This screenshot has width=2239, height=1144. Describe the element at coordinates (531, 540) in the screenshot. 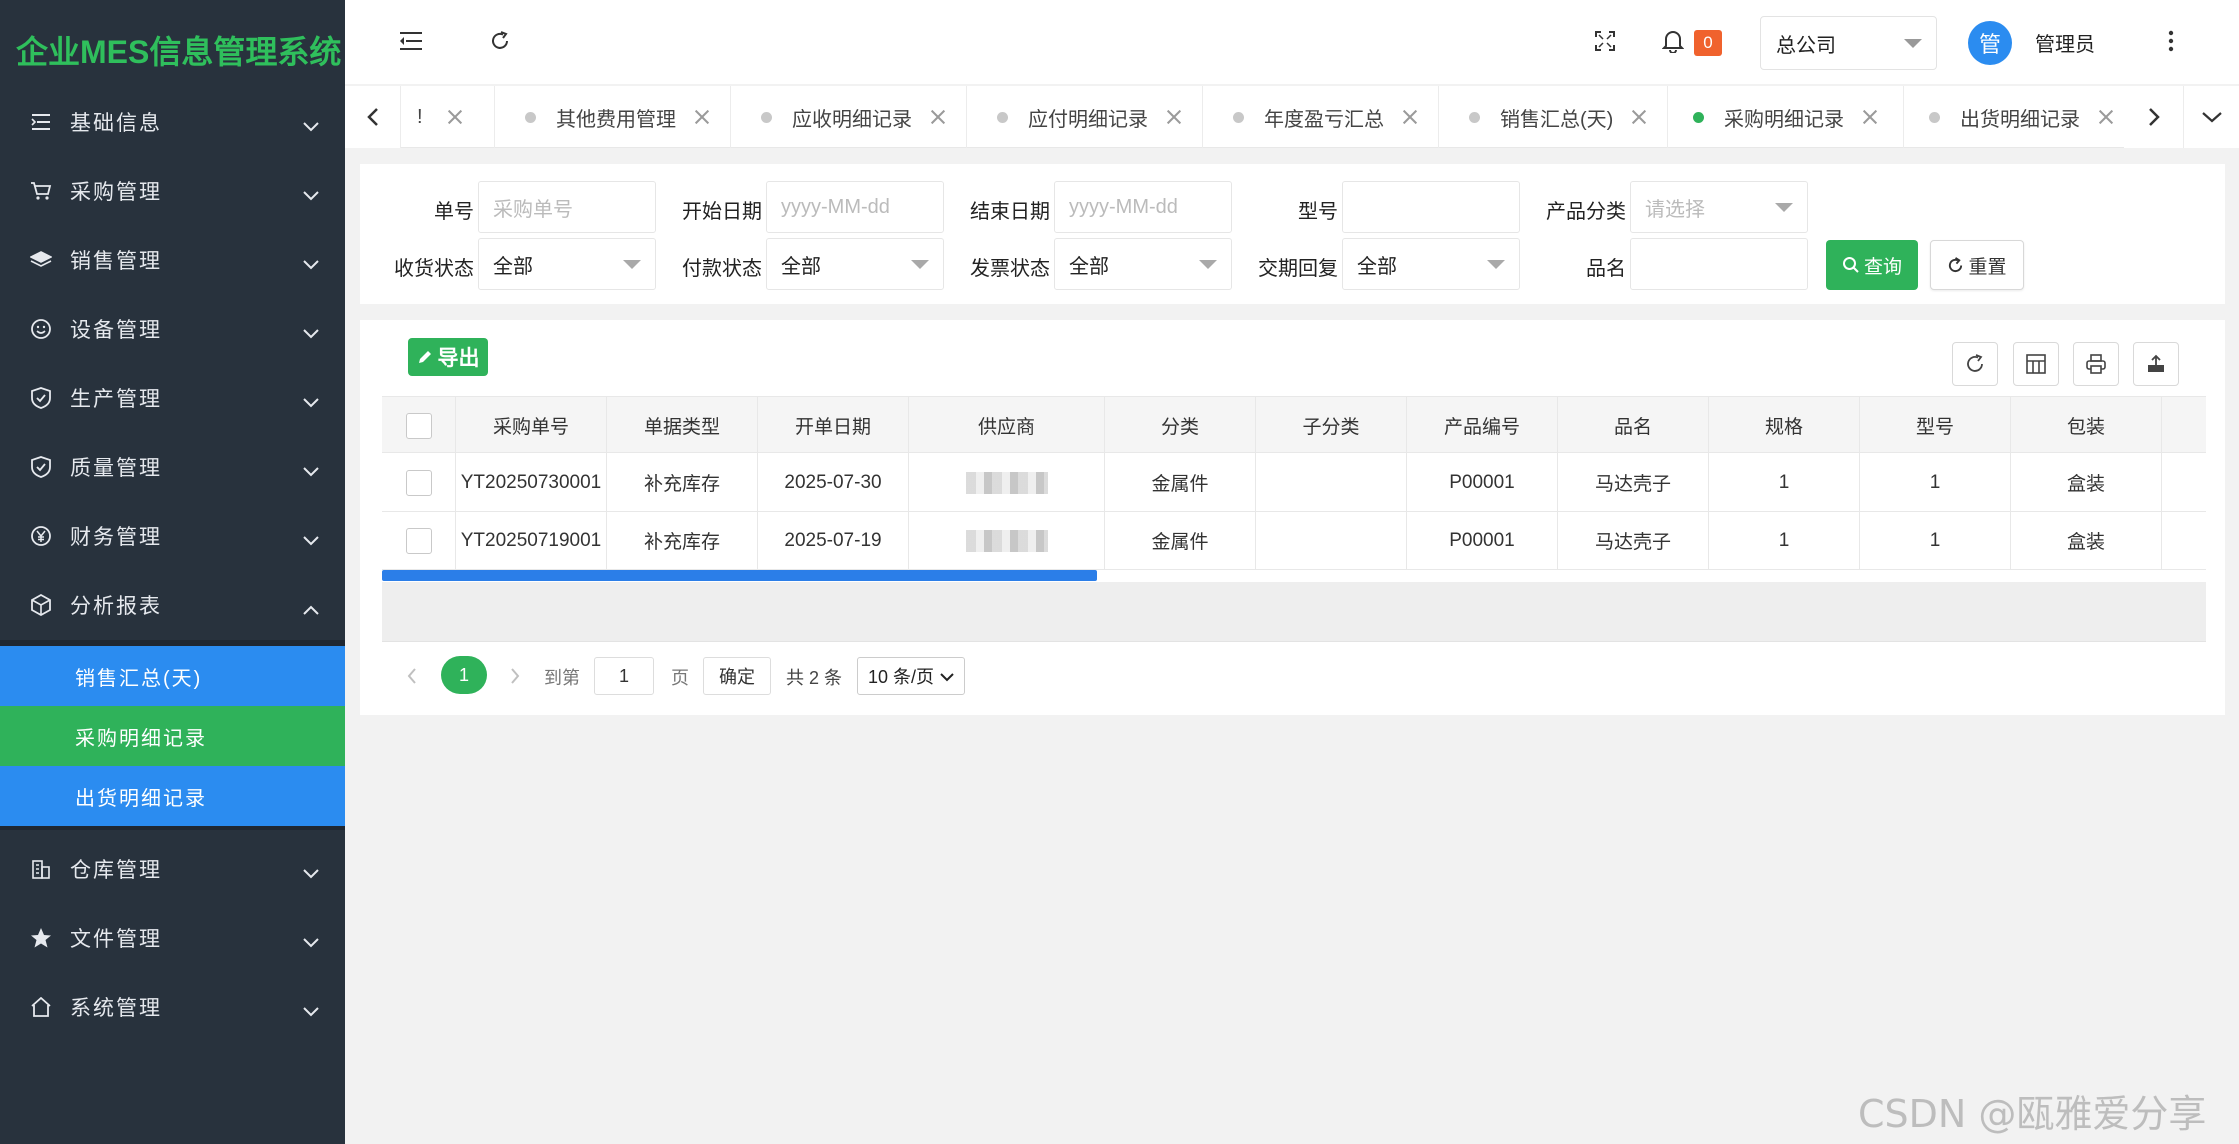

I see `table-cell: YT20250719001` at that location.